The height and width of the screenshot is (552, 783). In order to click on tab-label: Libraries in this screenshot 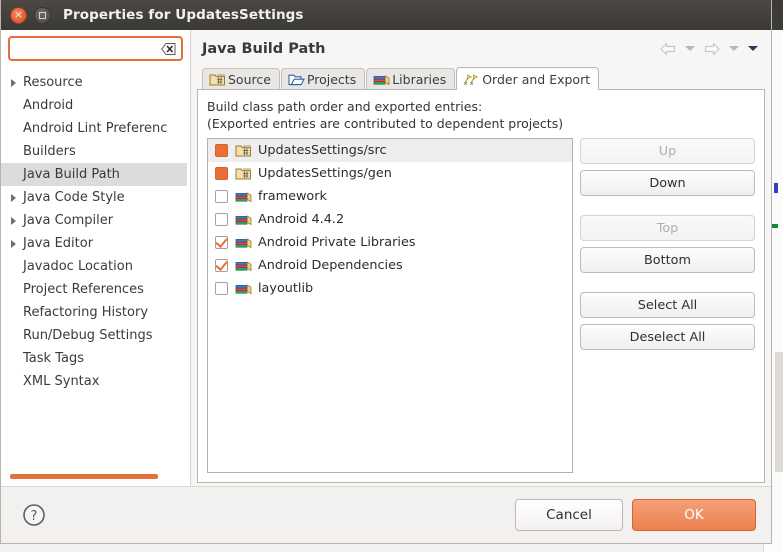, I will do `click(419, 79)`.